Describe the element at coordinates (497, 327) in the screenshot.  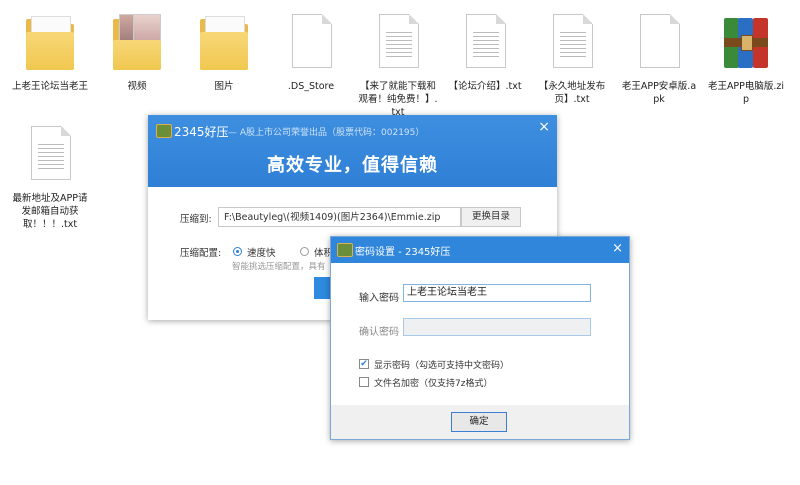
I see `confirm-password-input` at that location.